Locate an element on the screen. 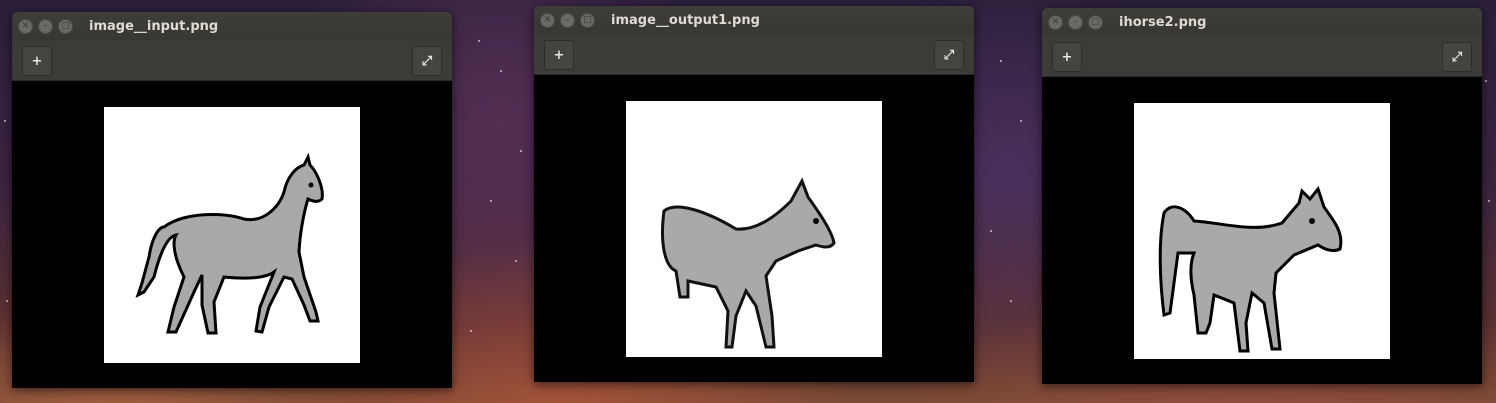 The height and width of the screenshot is (403, 1496). window-title: ihorse2.png is located at coordinates (1163, 22).